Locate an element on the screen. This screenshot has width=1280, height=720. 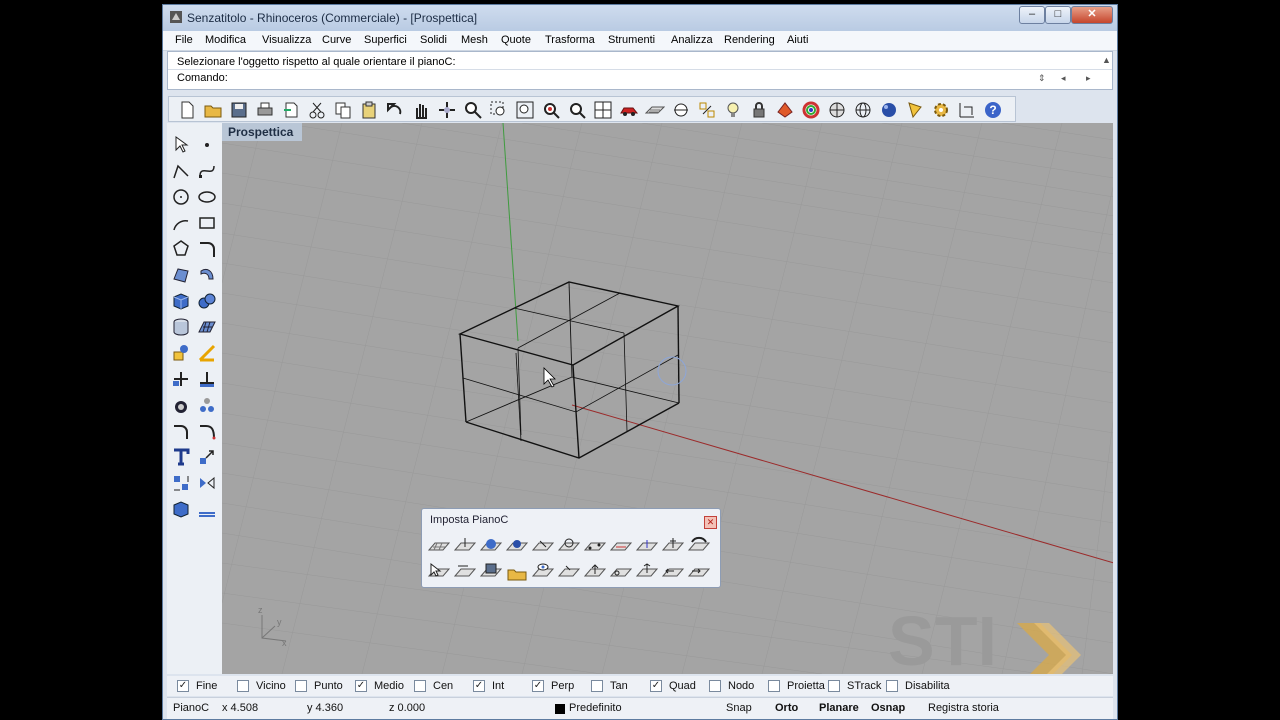
cplane-world-top-icon is located at coordinates (699, 546).